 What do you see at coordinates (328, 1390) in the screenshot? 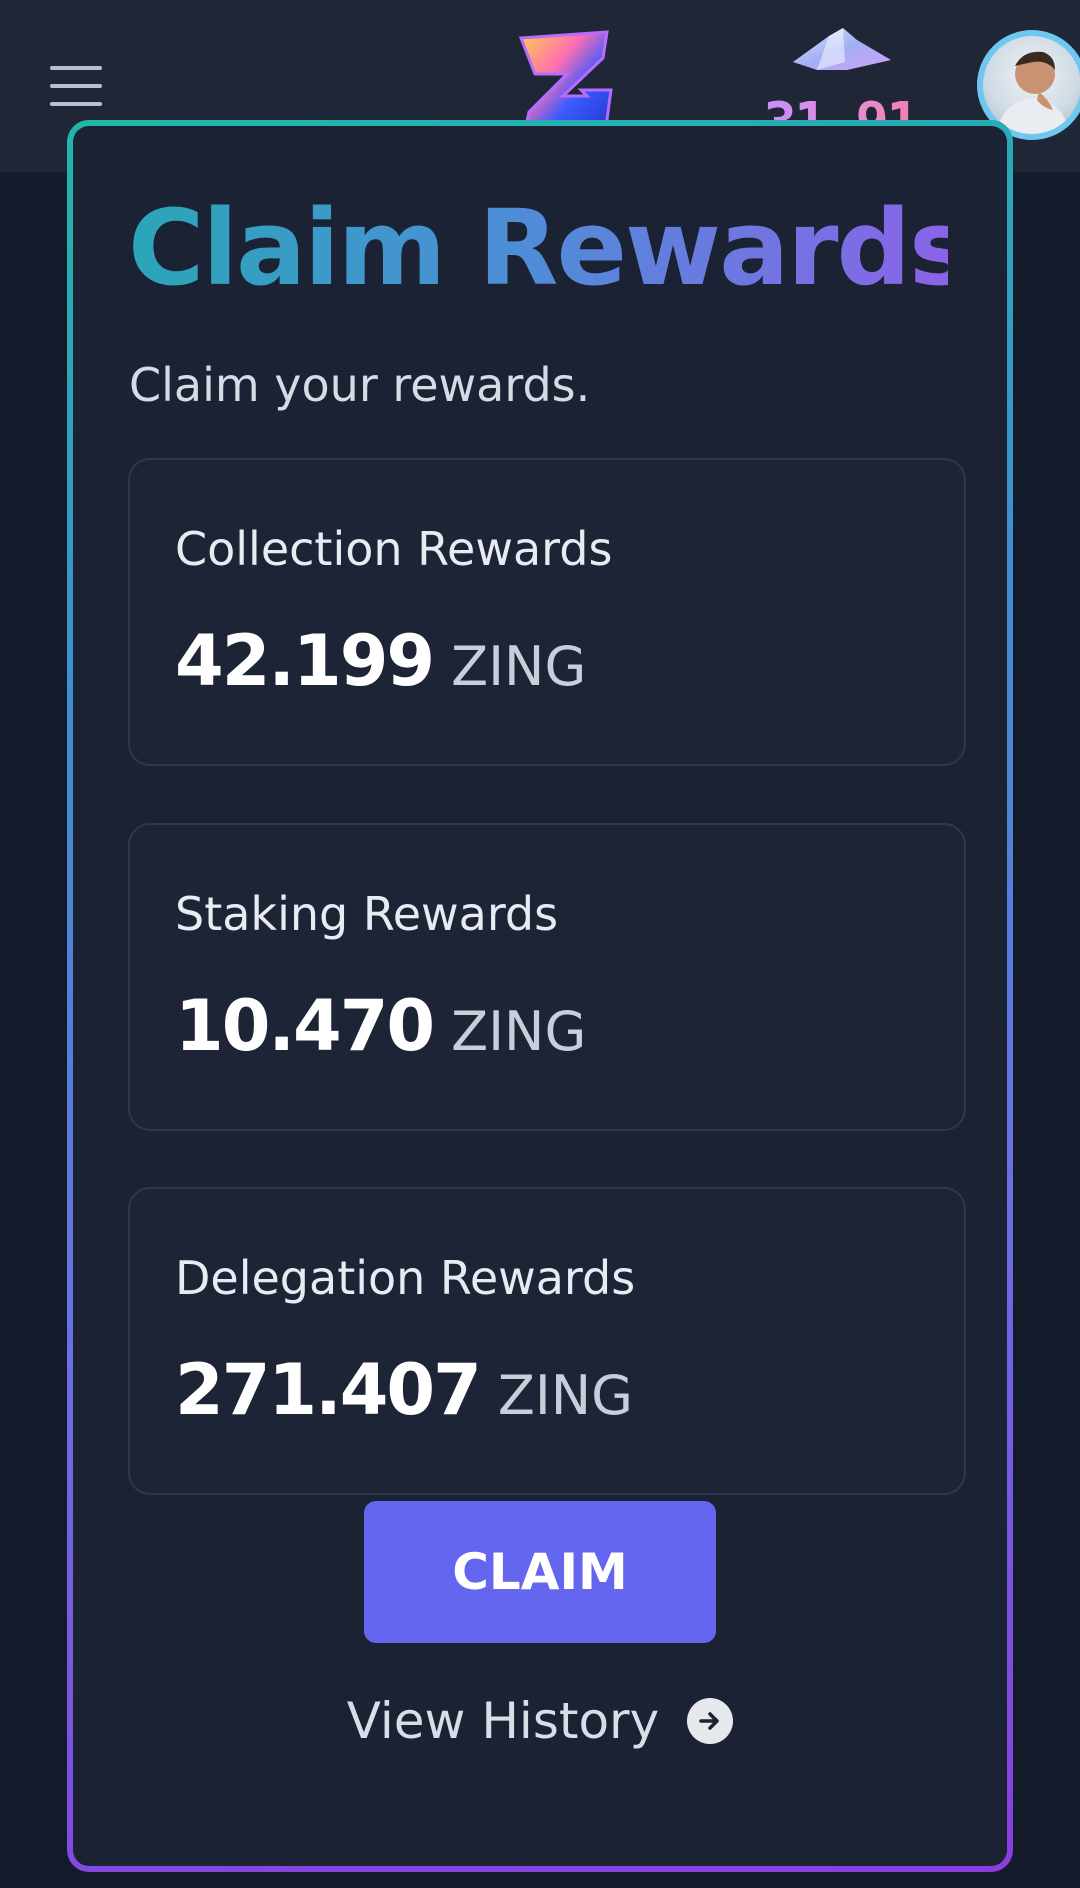
I see `reward-value: 271.407` at bounding box center [328, 1390].